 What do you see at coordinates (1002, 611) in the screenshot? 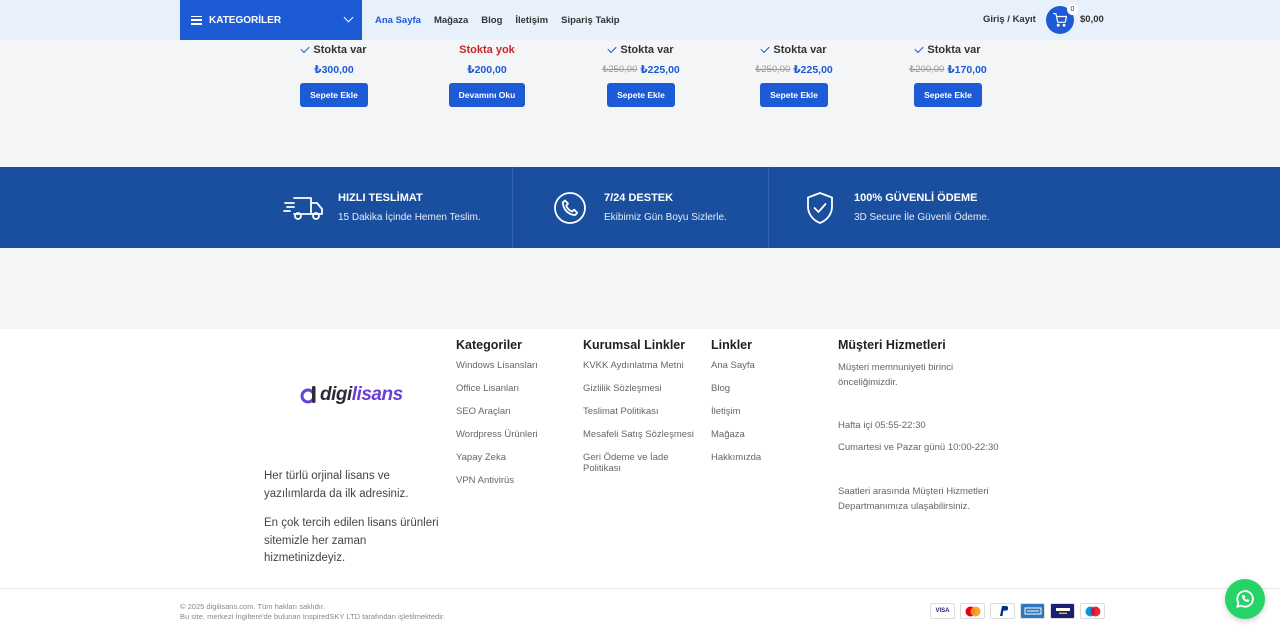
I see `paypal-icon` at bounding box center [1002, 611].